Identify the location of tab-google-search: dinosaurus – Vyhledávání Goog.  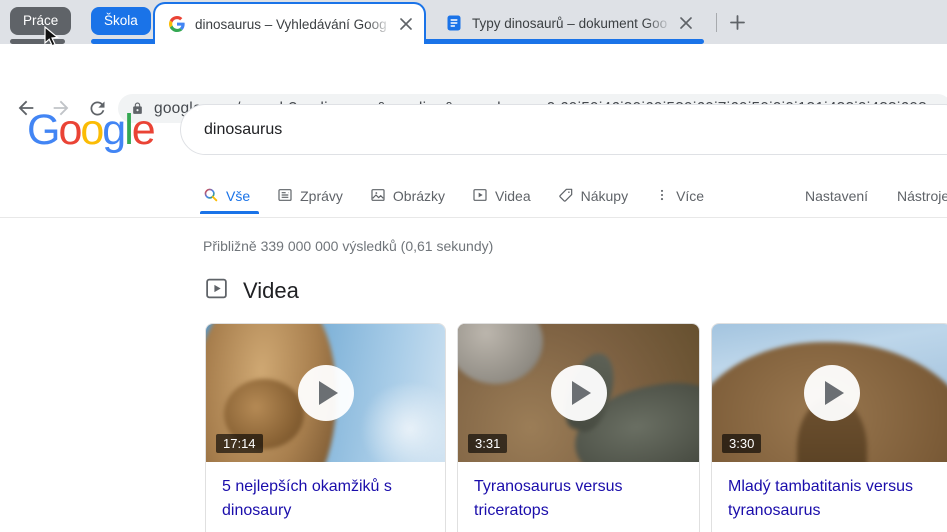
(289, 23).